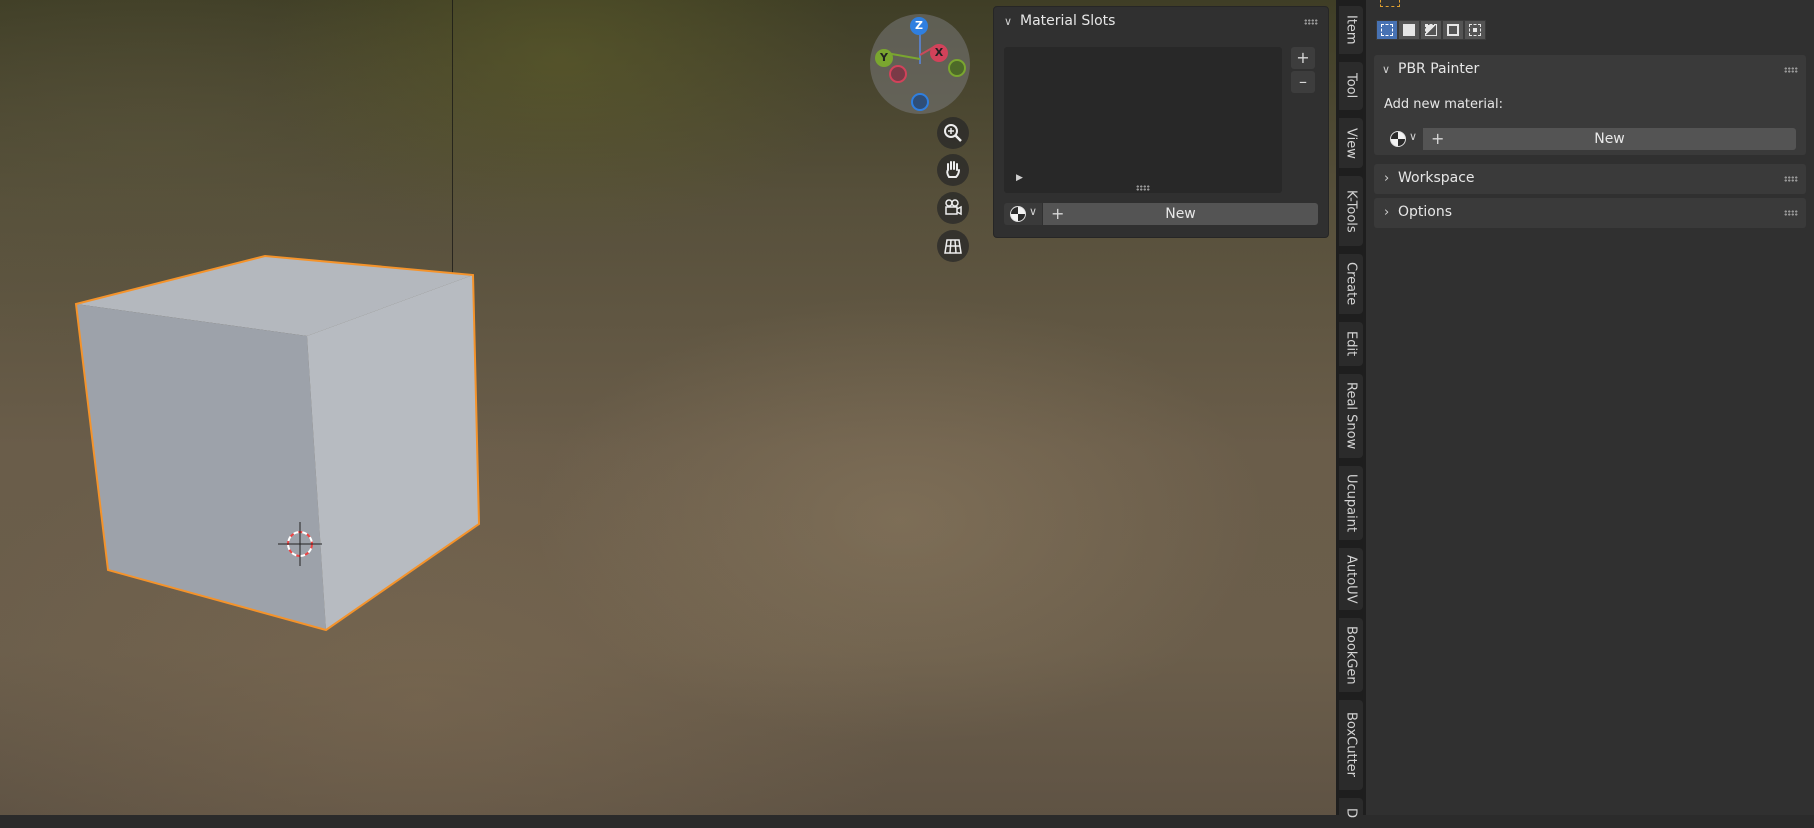 This screenshot has width=1814, height=828. I want to click on tab-edit: Edit, so click(1351, 344).